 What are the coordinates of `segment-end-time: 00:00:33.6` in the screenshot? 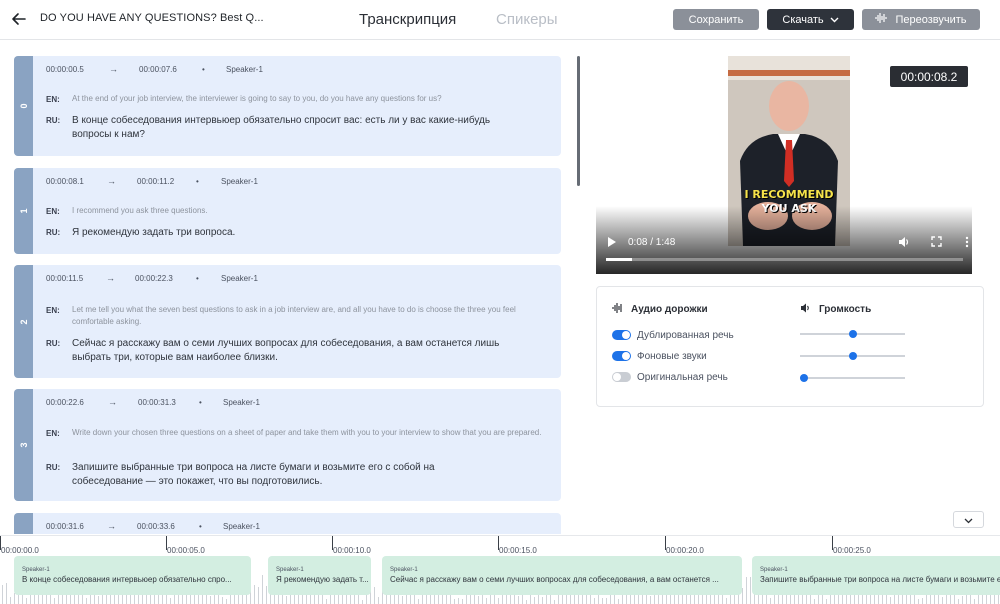 It's located at (156, 526).